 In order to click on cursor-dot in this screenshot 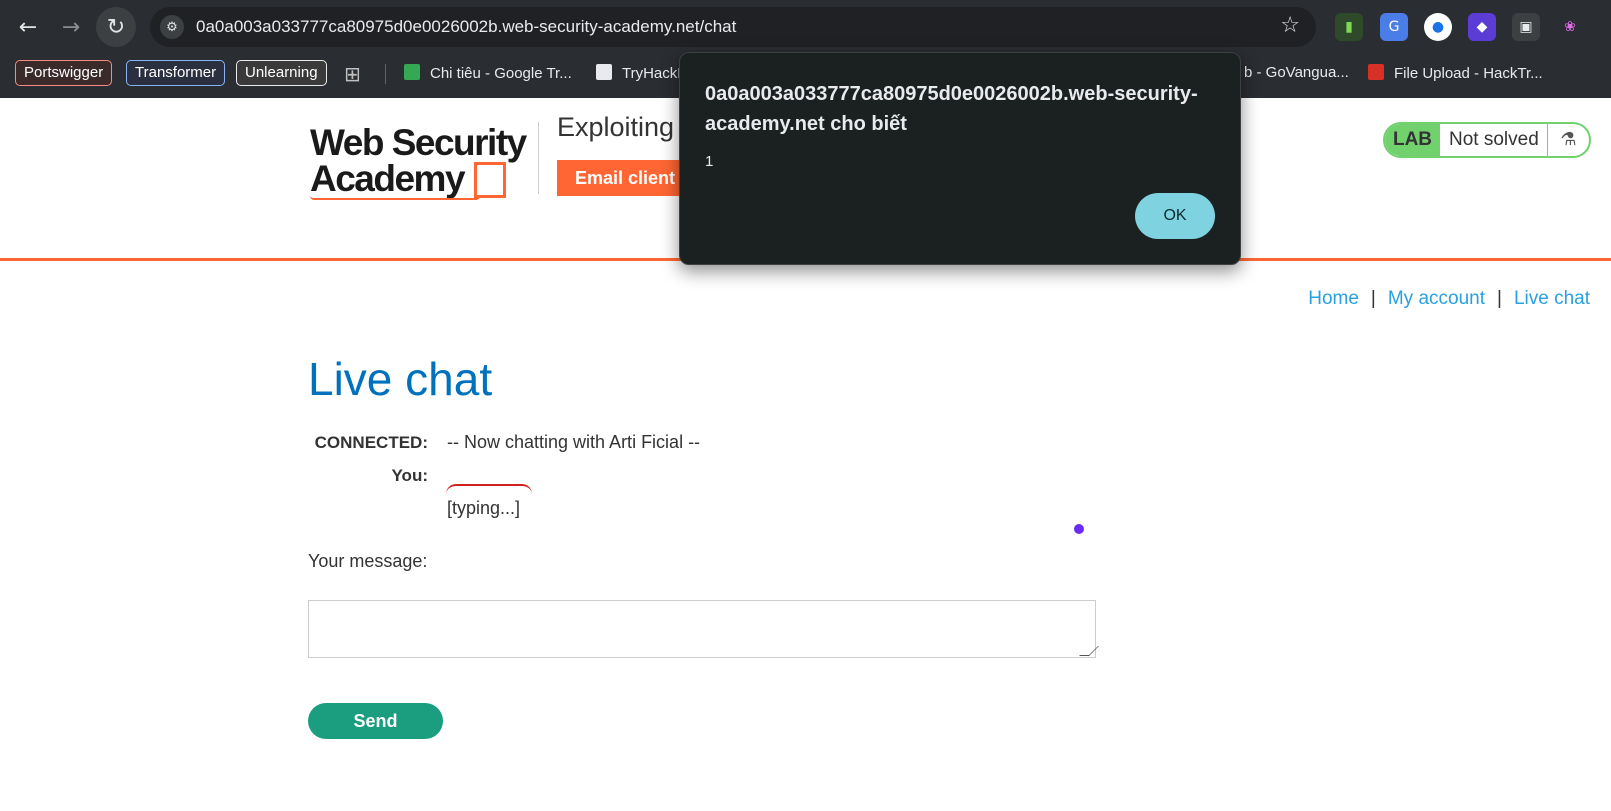, I will do `click(1079, 529)`.